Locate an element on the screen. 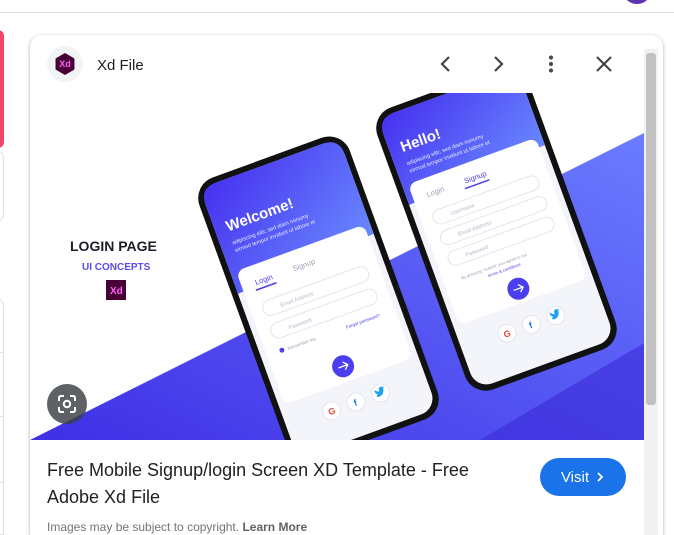  panel-header: Xd Xd File is located at coordinates (346, 64).